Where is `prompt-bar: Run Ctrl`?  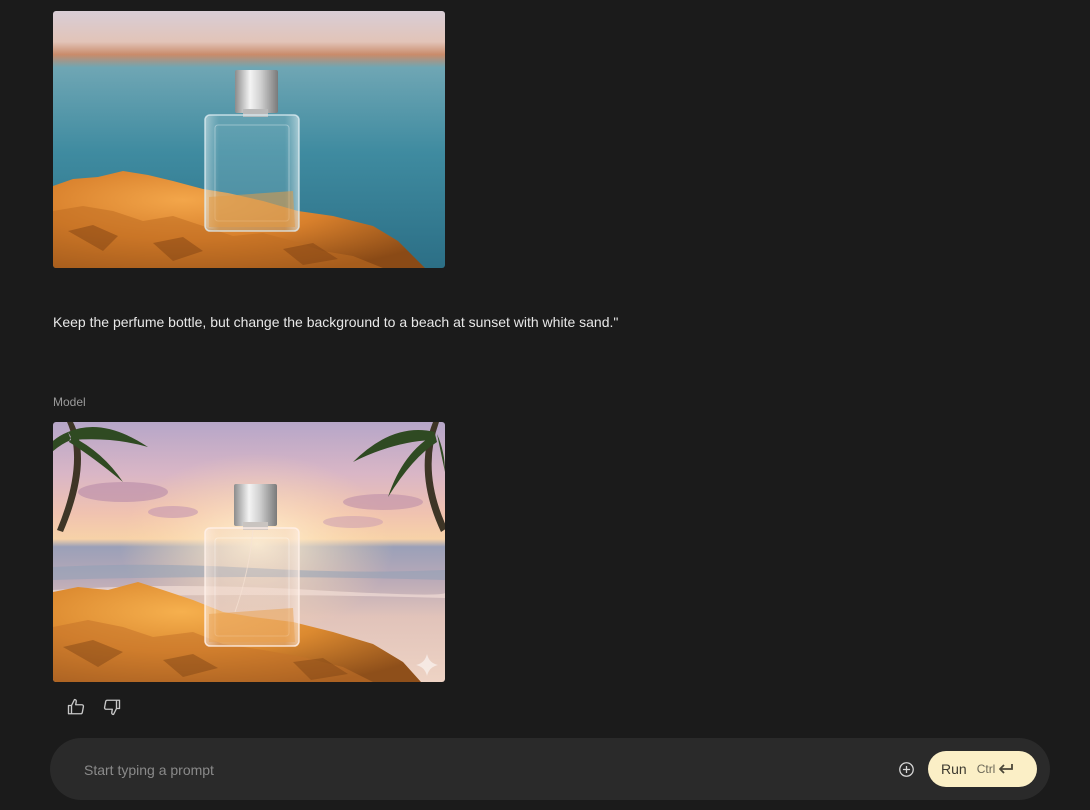
prompt-bar: Run Ctrl is located at coordinates (550, 769).